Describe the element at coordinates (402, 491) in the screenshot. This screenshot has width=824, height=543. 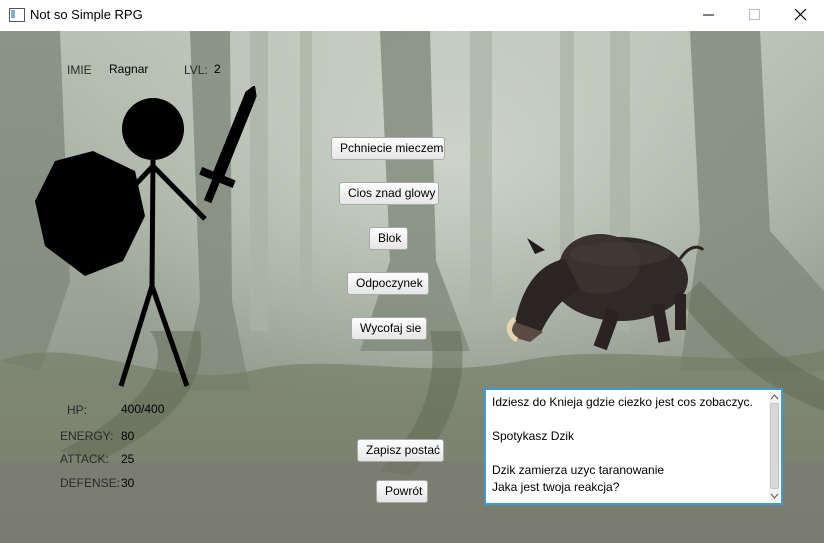
I see `back-button: Powrót` at that location.